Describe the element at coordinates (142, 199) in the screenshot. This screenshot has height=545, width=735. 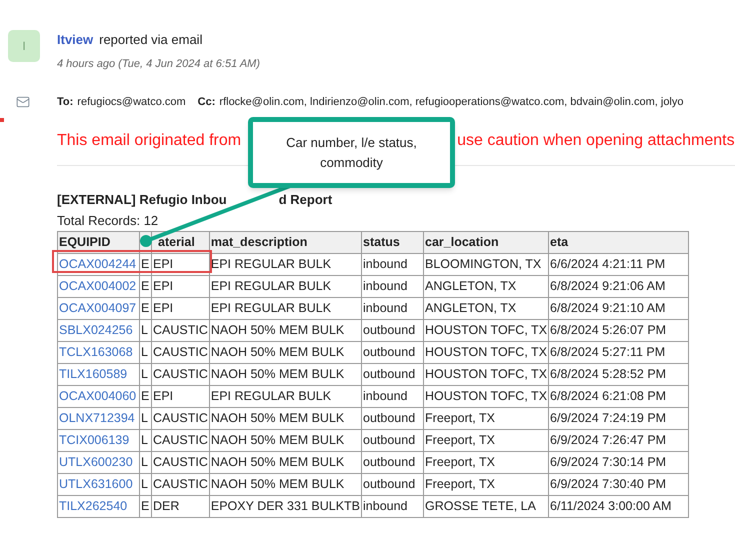
I see `report-title: [EXTERNAL] Refugio Inbou` at that location.